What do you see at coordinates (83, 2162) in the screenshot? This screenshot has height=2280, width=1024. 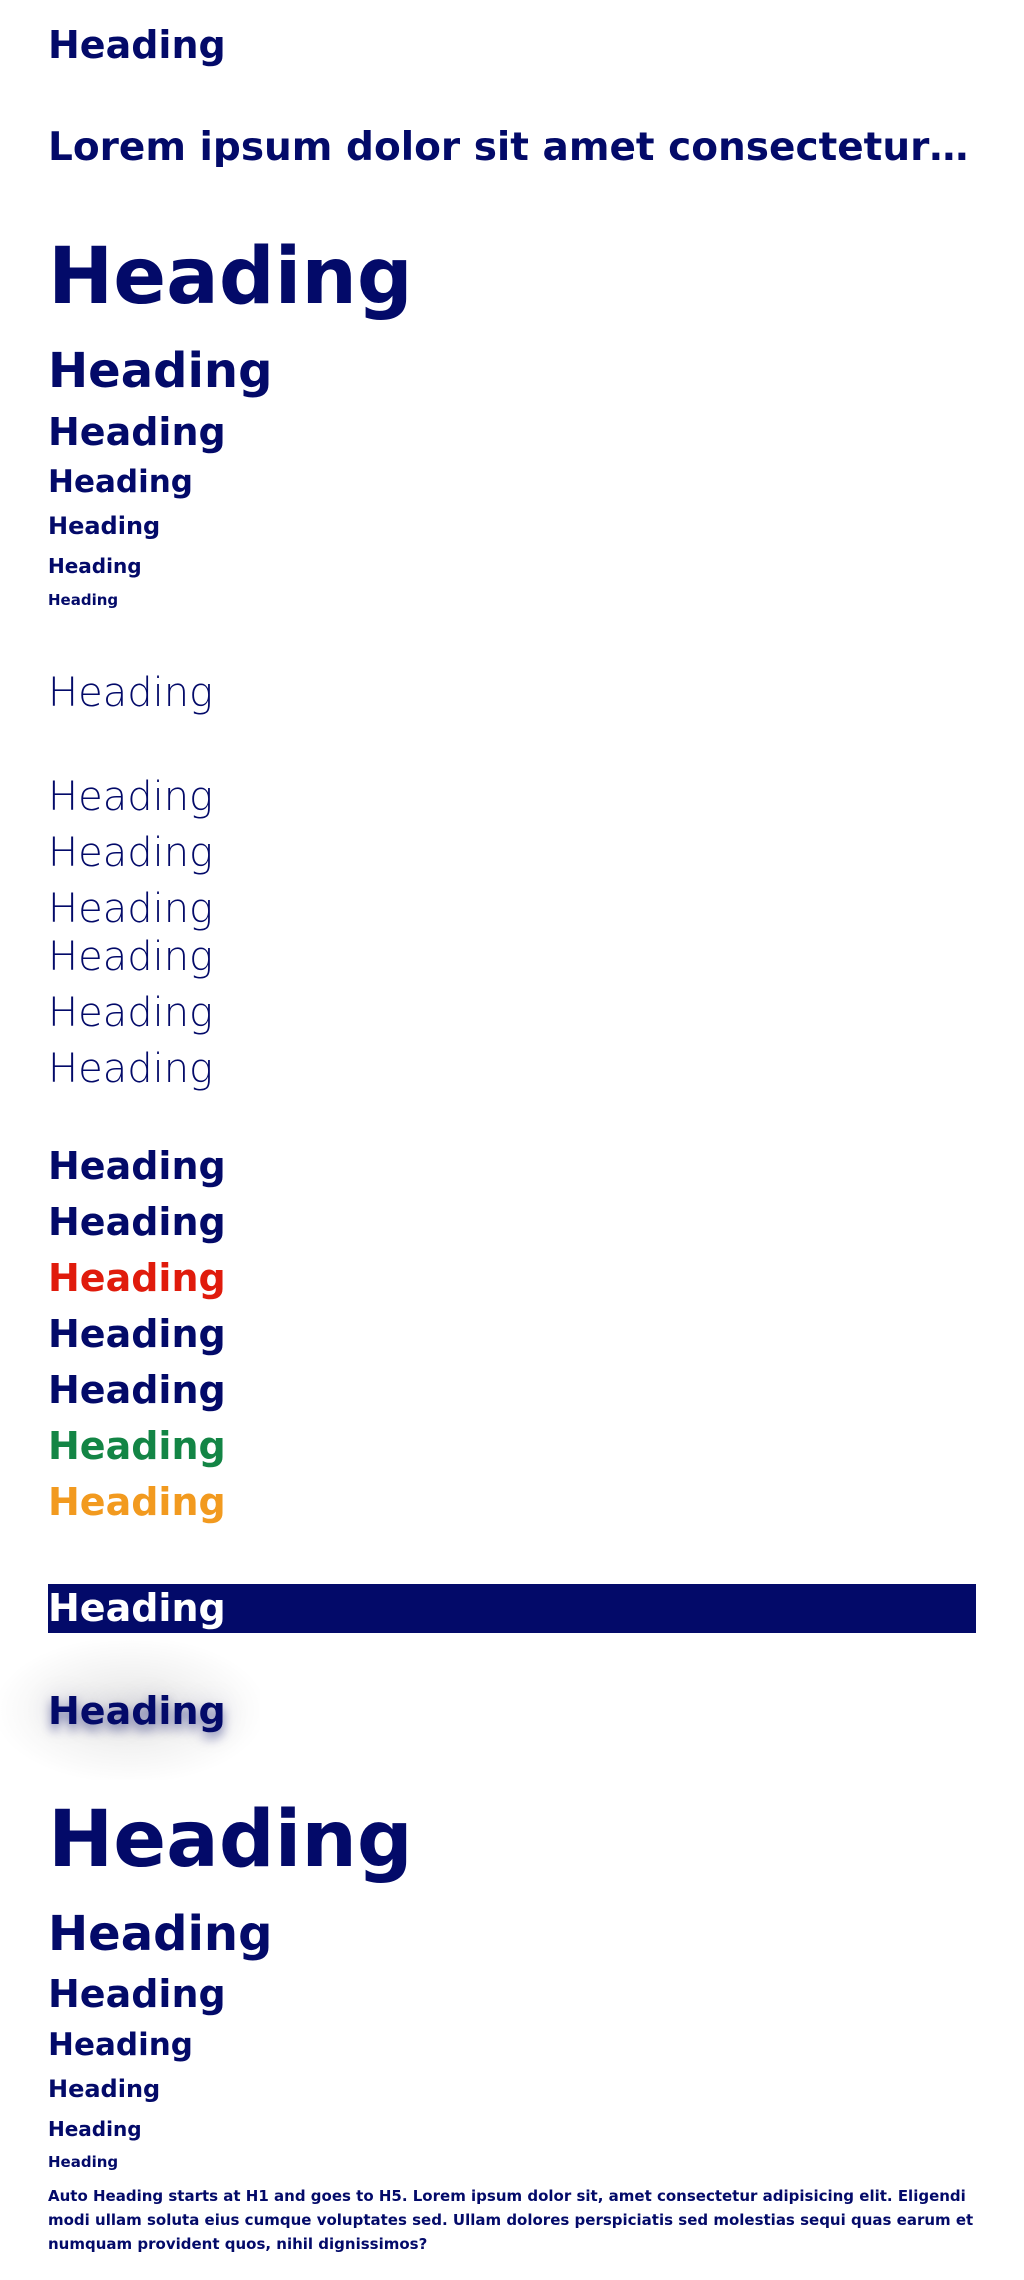 I see `heading-auto-small: Heading` at bounding box center [83, 2162].